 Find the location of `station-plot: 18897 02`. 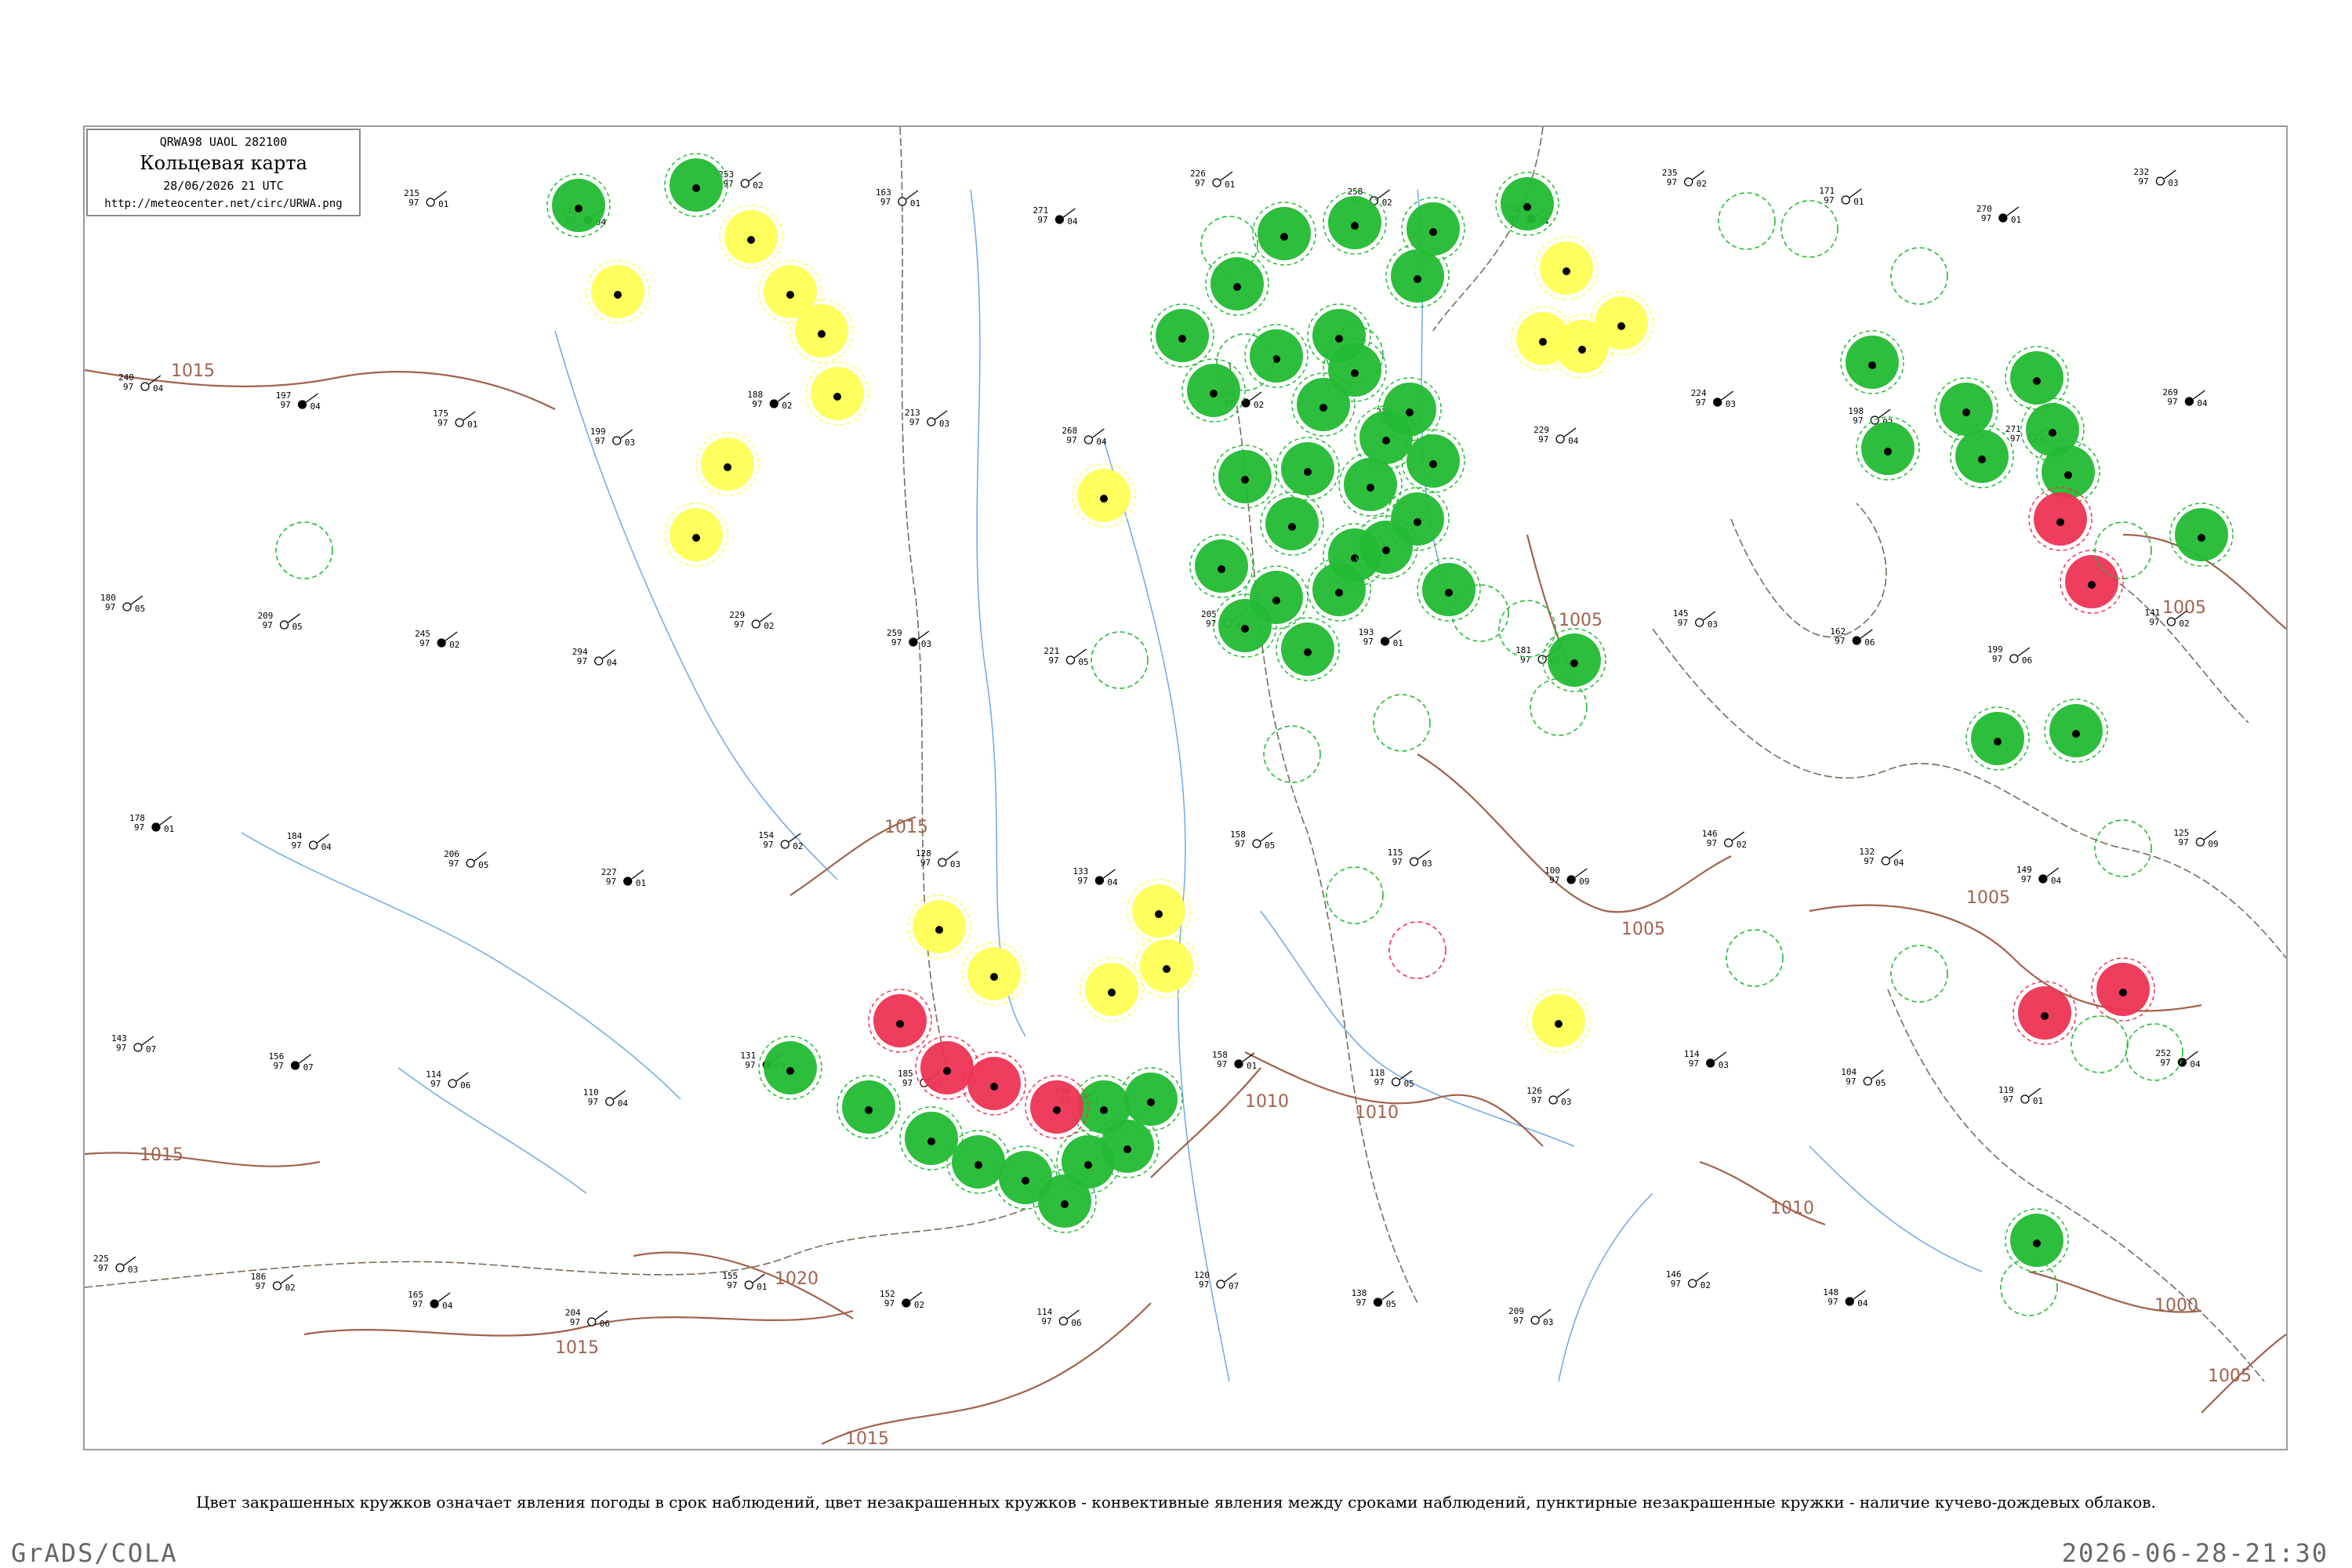

station-plot: 18897 02 is located at coordinates (769, 400).